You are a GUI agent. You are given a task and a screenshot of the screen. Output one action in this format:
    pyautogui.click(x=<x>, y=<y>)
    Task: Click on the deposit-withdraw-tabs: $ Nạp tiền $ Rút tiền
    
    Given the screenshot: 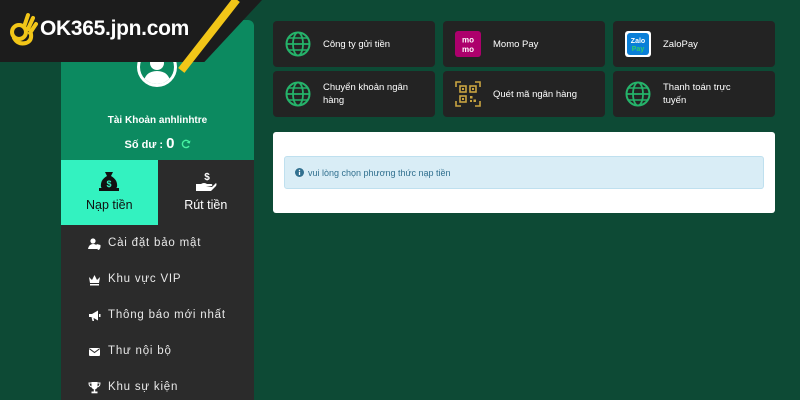 What is the action you would take?
    pyautogui.click(x=157, y=192)
    